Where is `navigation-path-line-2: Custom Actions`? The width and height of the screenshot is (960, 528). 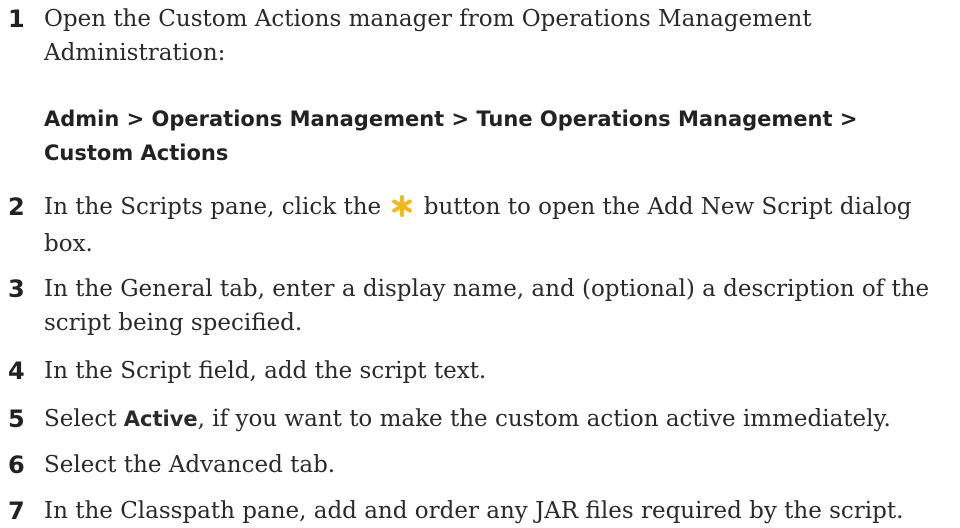
navigation-path-line-2: Custom Actions is located at coordinates (136, 153).